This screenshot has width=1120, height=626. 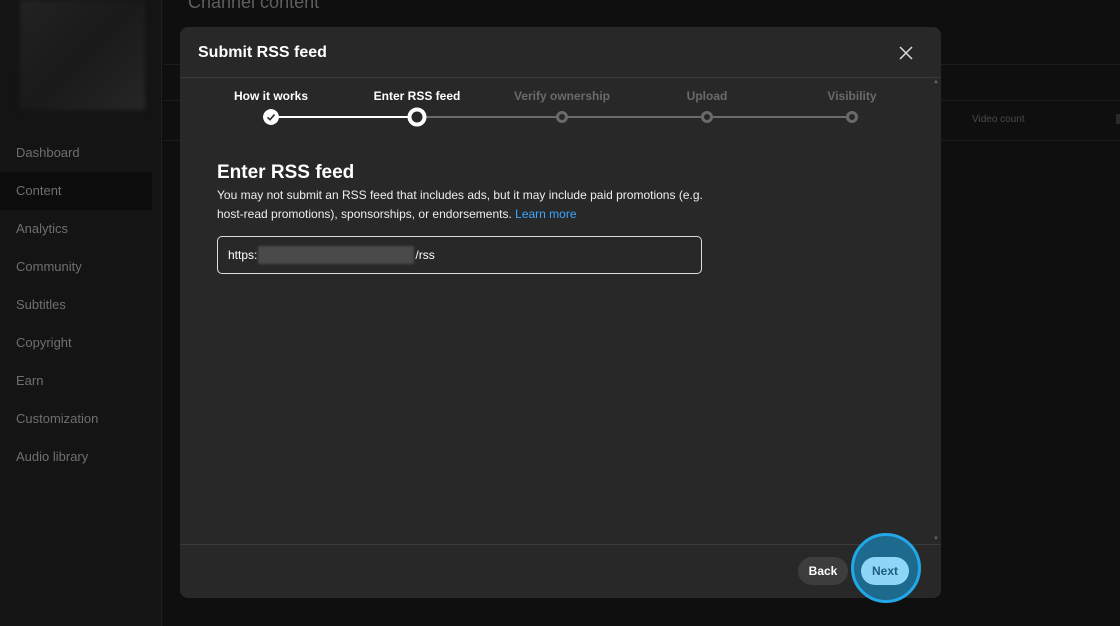 I want to click on close-icon, so click(x=906, y=53).